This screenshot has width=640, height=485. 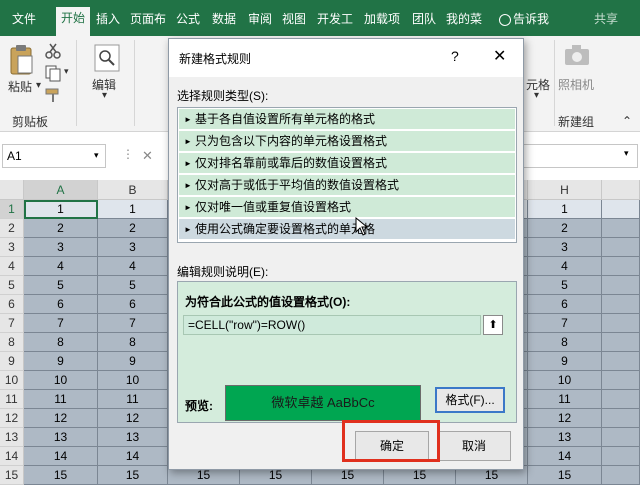 I want to click on tab-file: 文件, so click(x=24, y=19).